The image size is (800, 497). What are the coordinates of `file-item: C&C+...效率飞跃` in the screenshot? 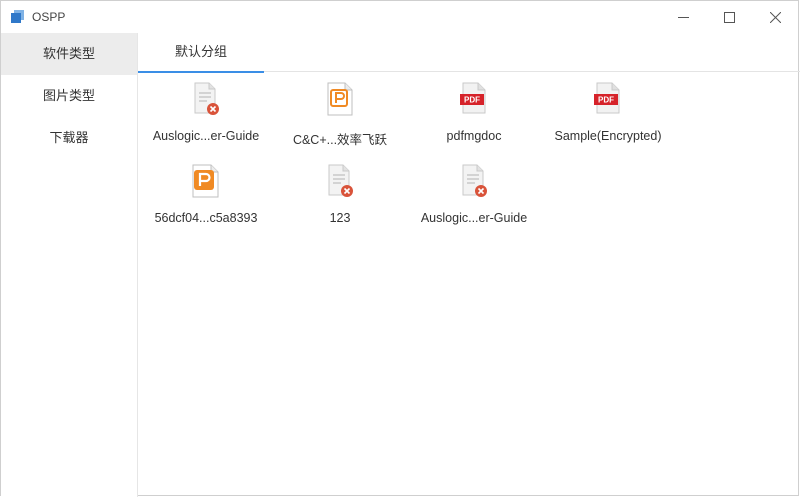 It's located at (340, 116).